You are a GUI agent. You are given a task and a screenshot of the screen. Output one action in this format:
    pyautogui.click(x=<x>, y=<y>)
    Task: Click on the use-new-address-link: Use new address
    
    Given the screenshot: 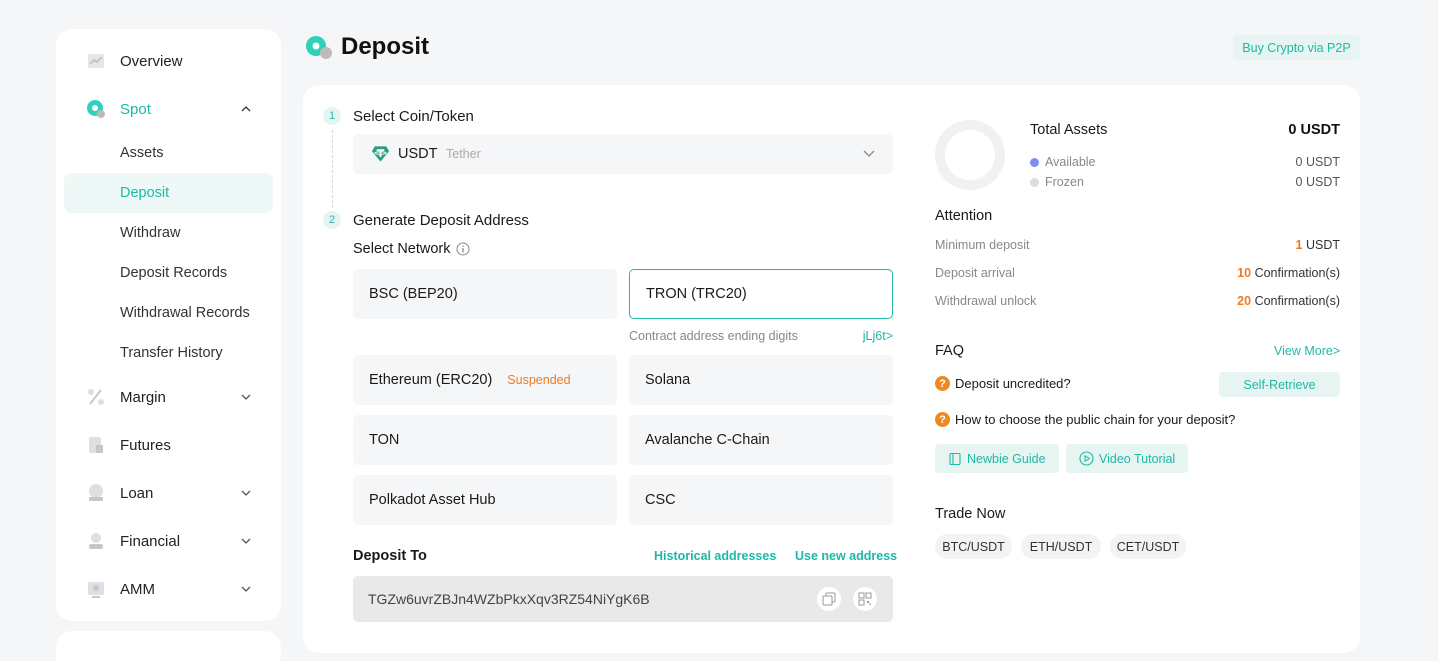 What is the action you would take?
    pyautogui.click(x=846, y=556)
    